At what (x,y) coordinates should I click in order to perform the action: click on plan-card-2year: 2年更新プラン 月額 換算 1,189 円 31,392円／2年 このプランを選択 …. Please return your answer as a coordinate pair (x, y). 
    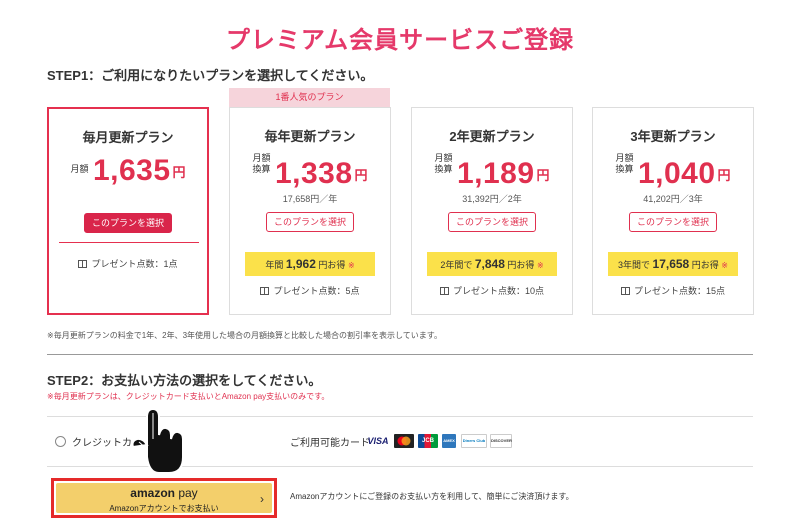
    Looking at the image, I should click on (492, 211).